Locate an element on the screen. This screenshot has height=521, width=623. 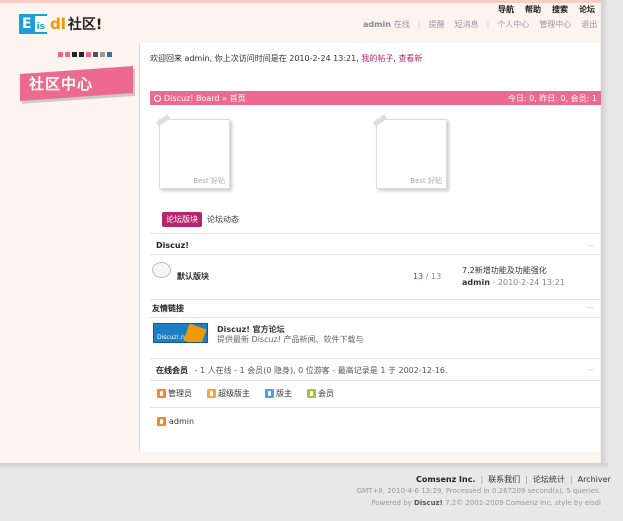
online-user-name: admin is located at coordinates (181, 421).